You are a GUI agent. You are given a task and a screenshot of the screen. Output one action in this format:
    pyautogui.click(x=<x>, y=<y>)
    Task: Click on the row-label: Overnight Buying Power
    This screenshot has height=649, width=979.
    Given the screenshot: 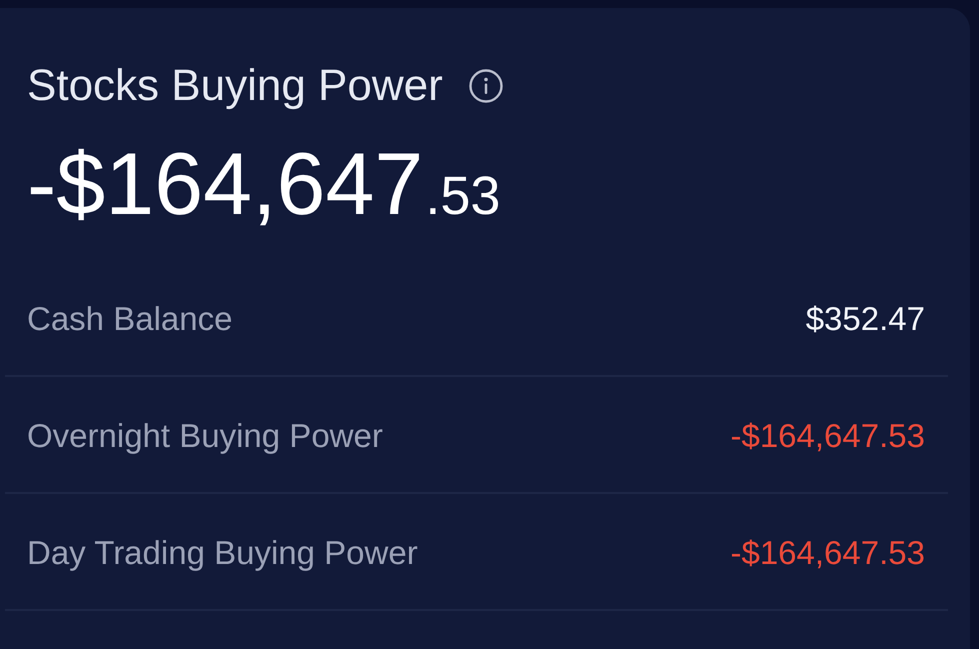 What is the action you would take?
    pyautogui.click(x=205, y=435)
    